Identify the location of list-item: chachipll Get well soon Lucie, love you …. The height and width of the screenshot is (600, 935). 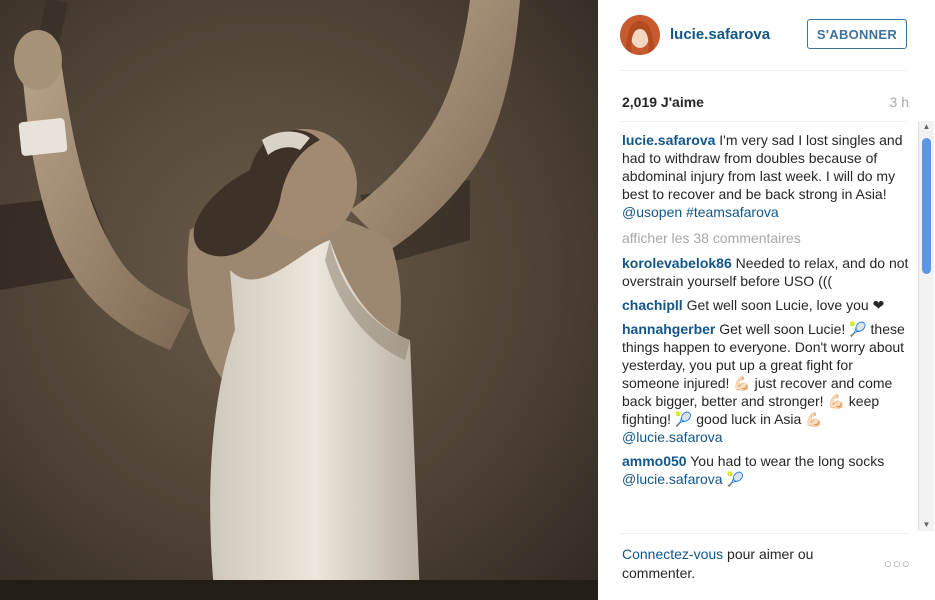
(767, 305).